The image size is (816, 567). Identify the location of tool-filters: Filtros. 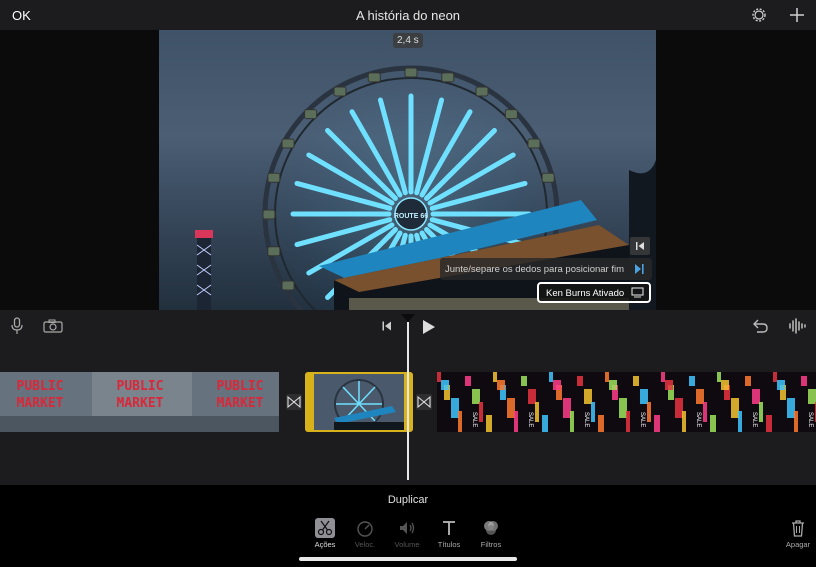
(491, 533).